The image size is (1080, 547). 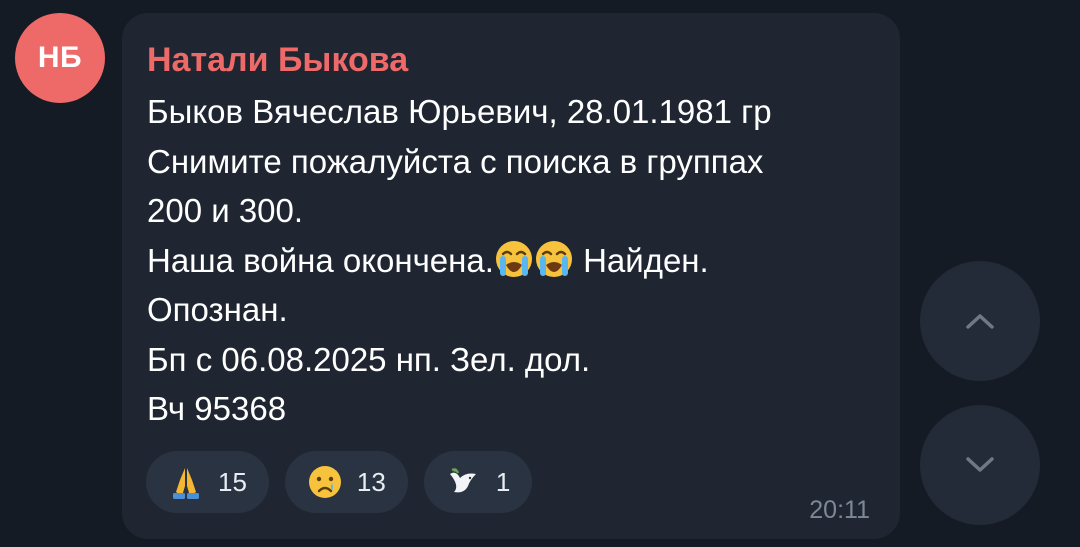 I want to click on reaction-folded-hands: 15, so click(x=207, y=482).